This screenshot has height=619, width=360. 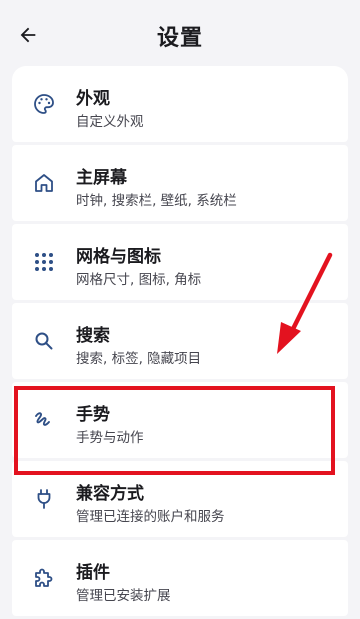 I want to click on puzzle-icon, so click(x=44, y=578).